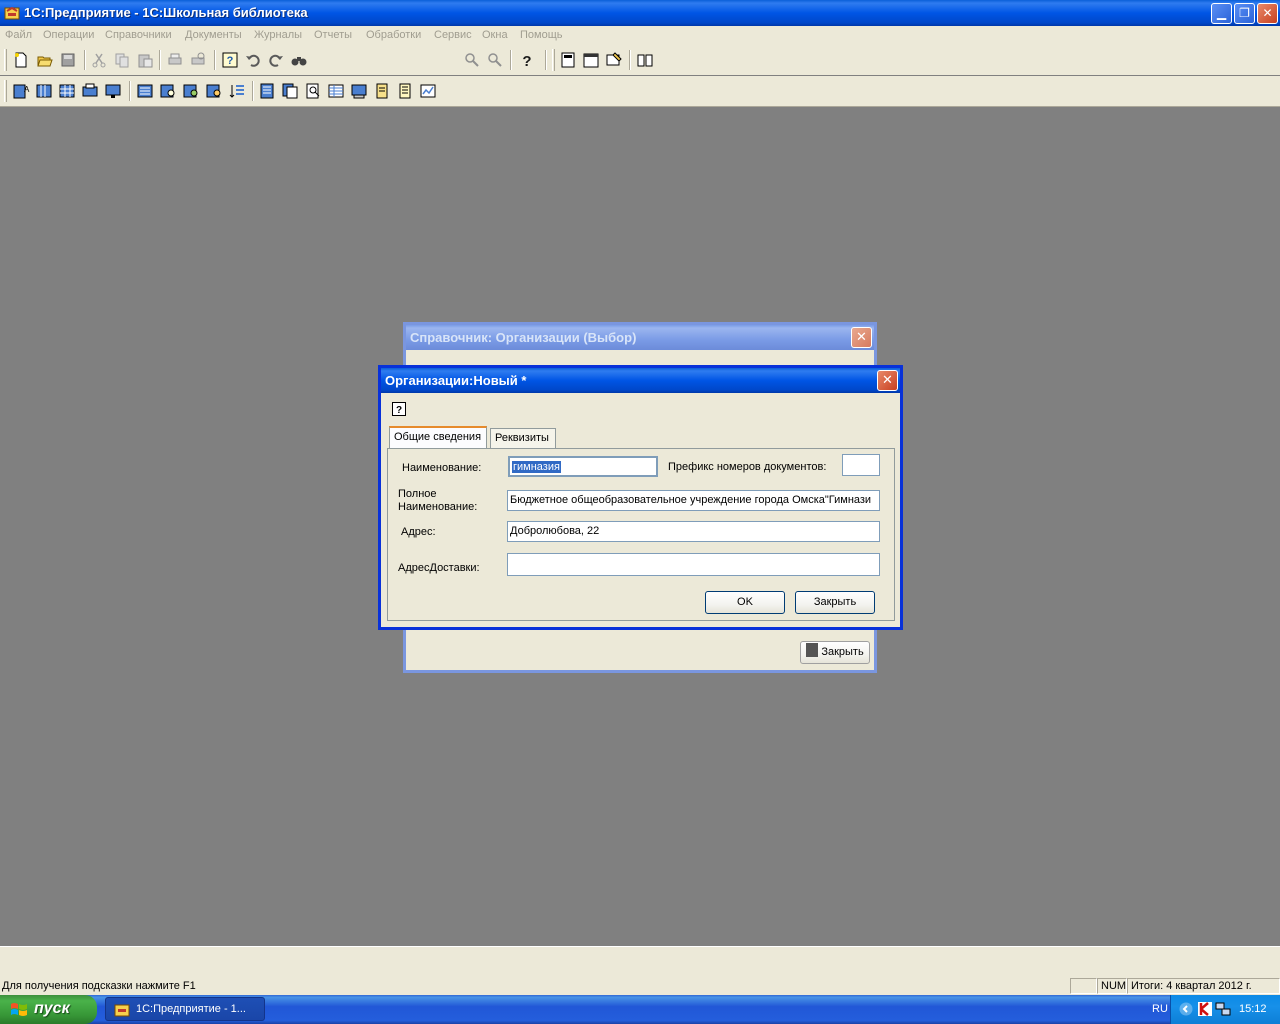 The width and height of the screenshot is (1280, 1024). I want to click on catalog-icon, so click(44, 91).